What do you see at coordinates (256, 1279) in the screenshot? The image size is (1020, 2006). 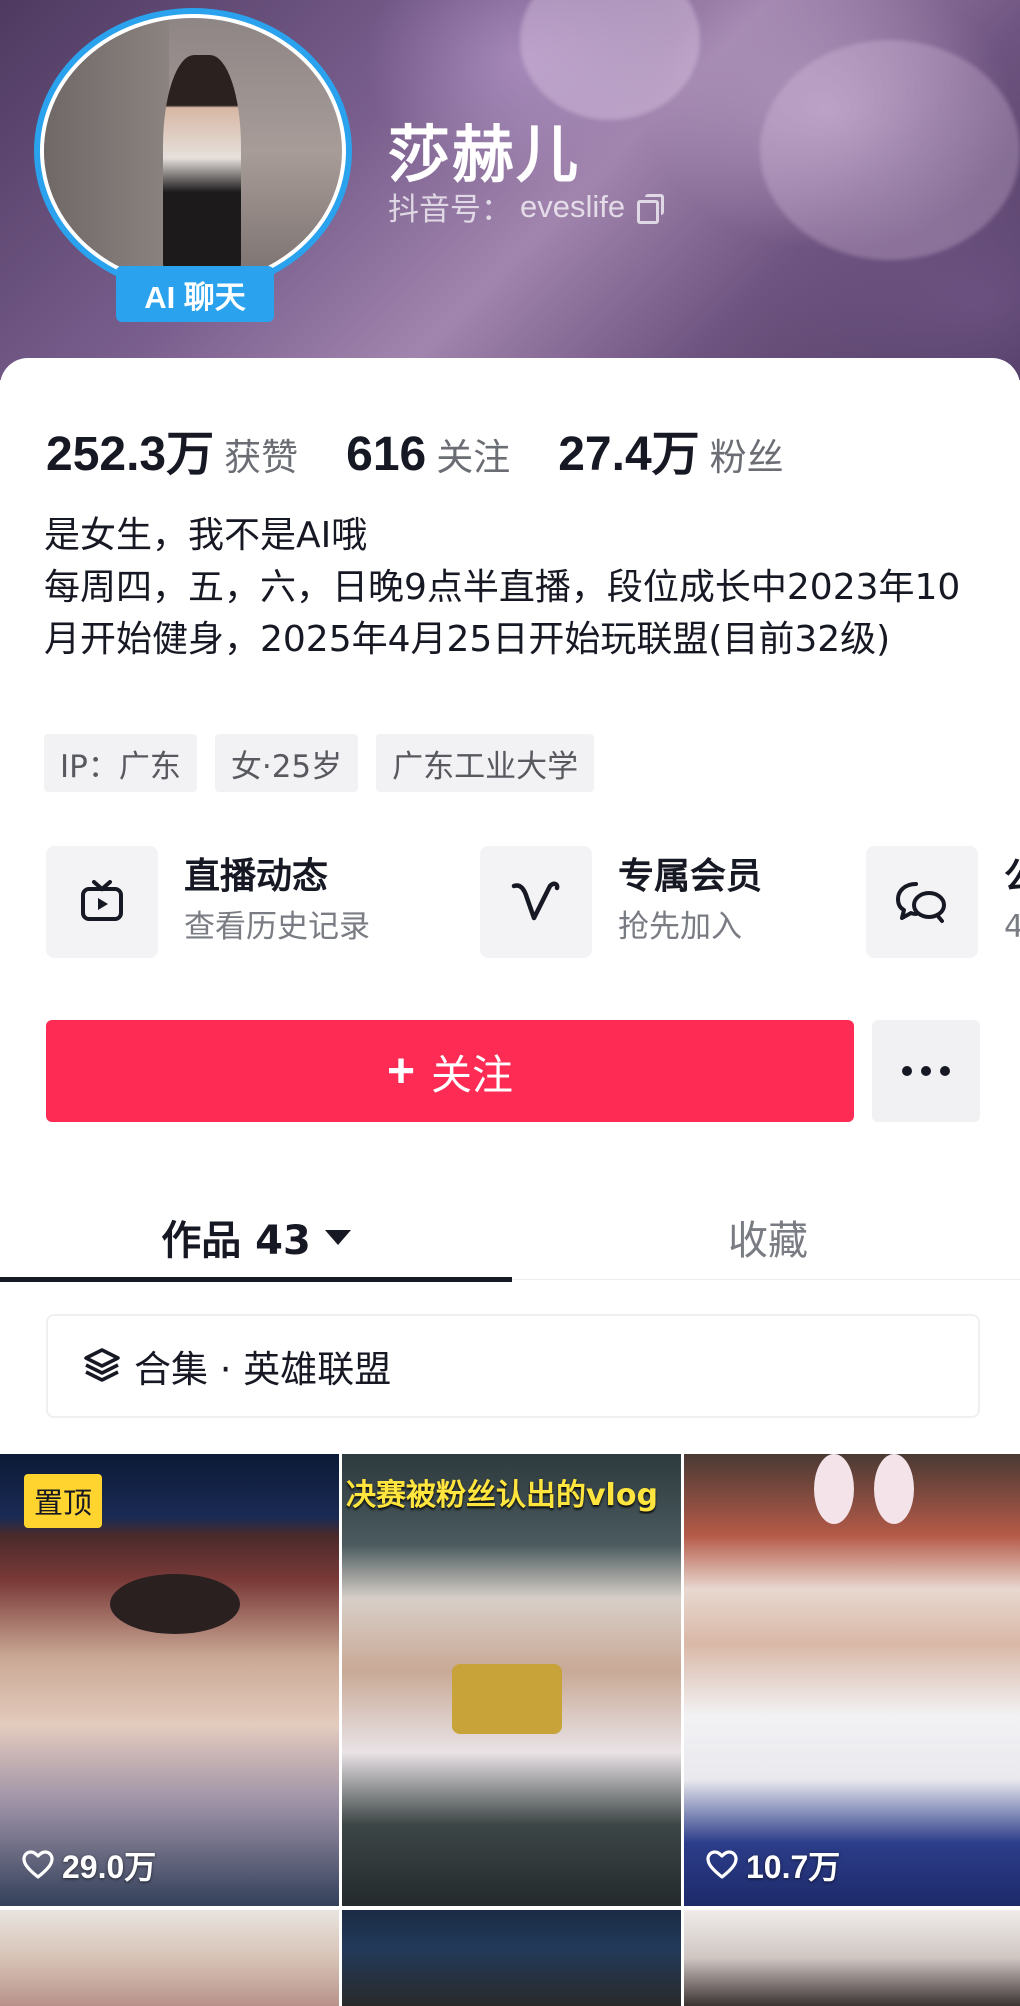 I see `active-tab-indicator` at bounding box center [256, 1279].